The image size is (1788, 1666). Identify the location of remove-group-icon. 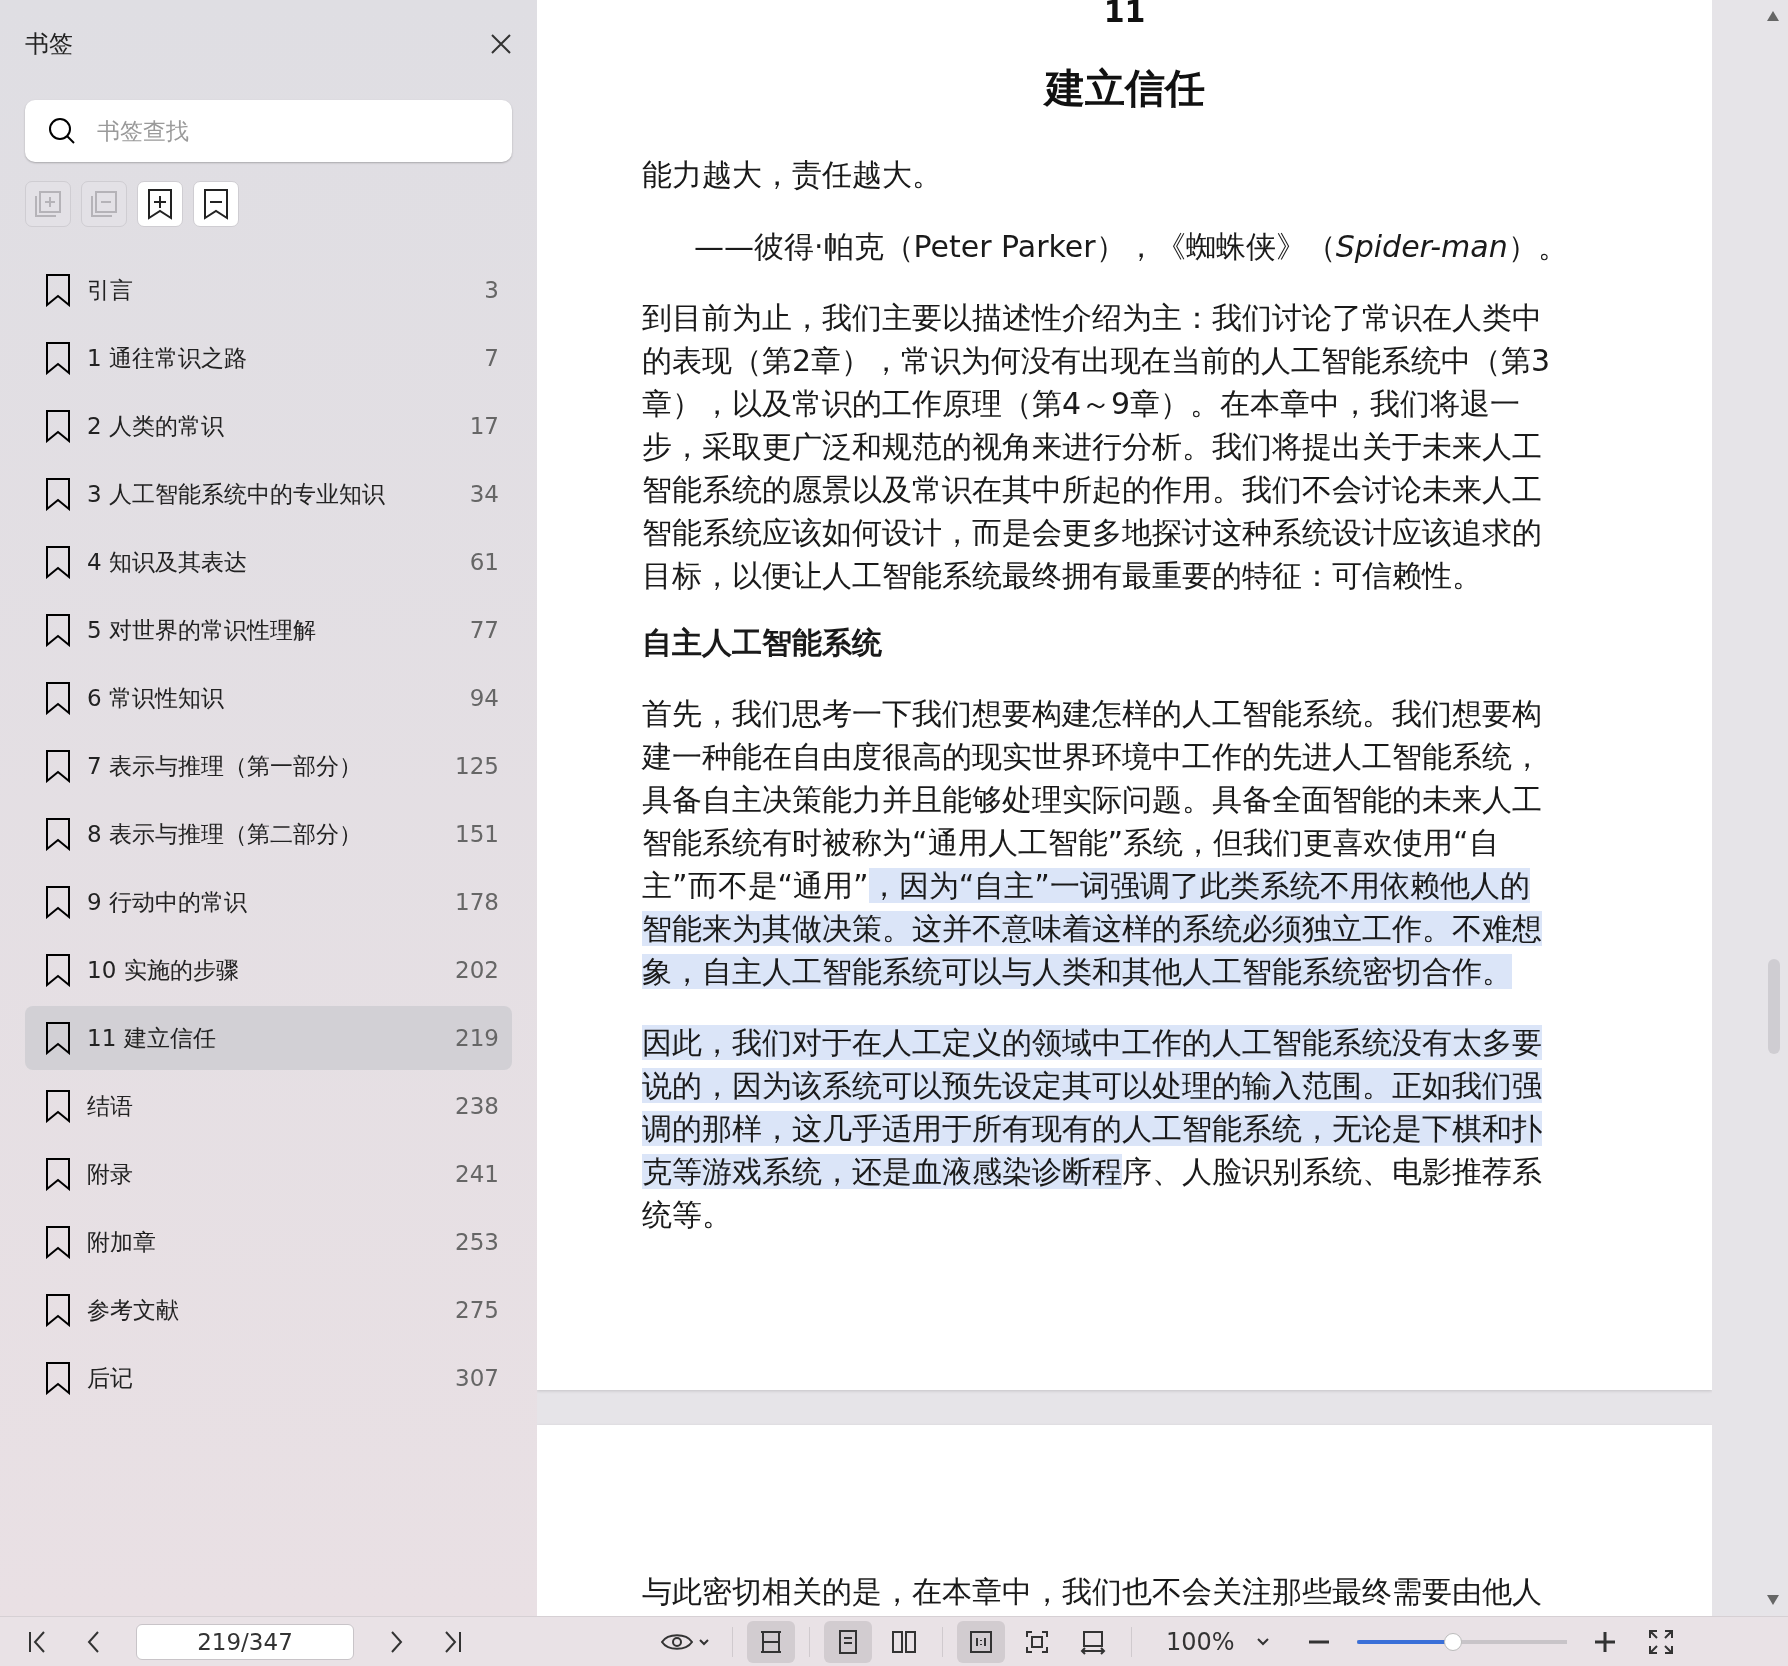
(104, 204).